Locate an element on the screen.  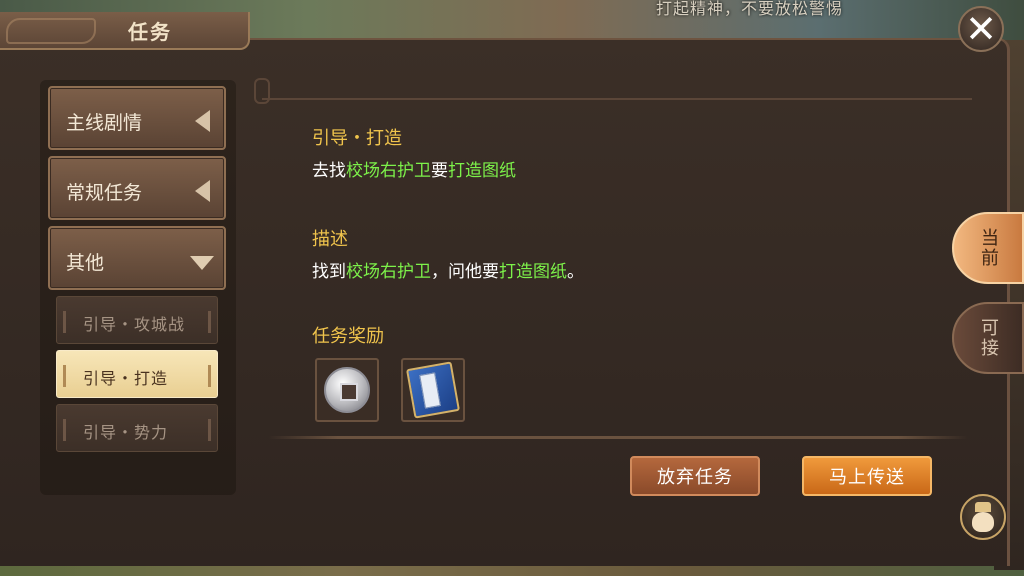
quest-name: 引导・打造 is located at coordinates (357, 138).